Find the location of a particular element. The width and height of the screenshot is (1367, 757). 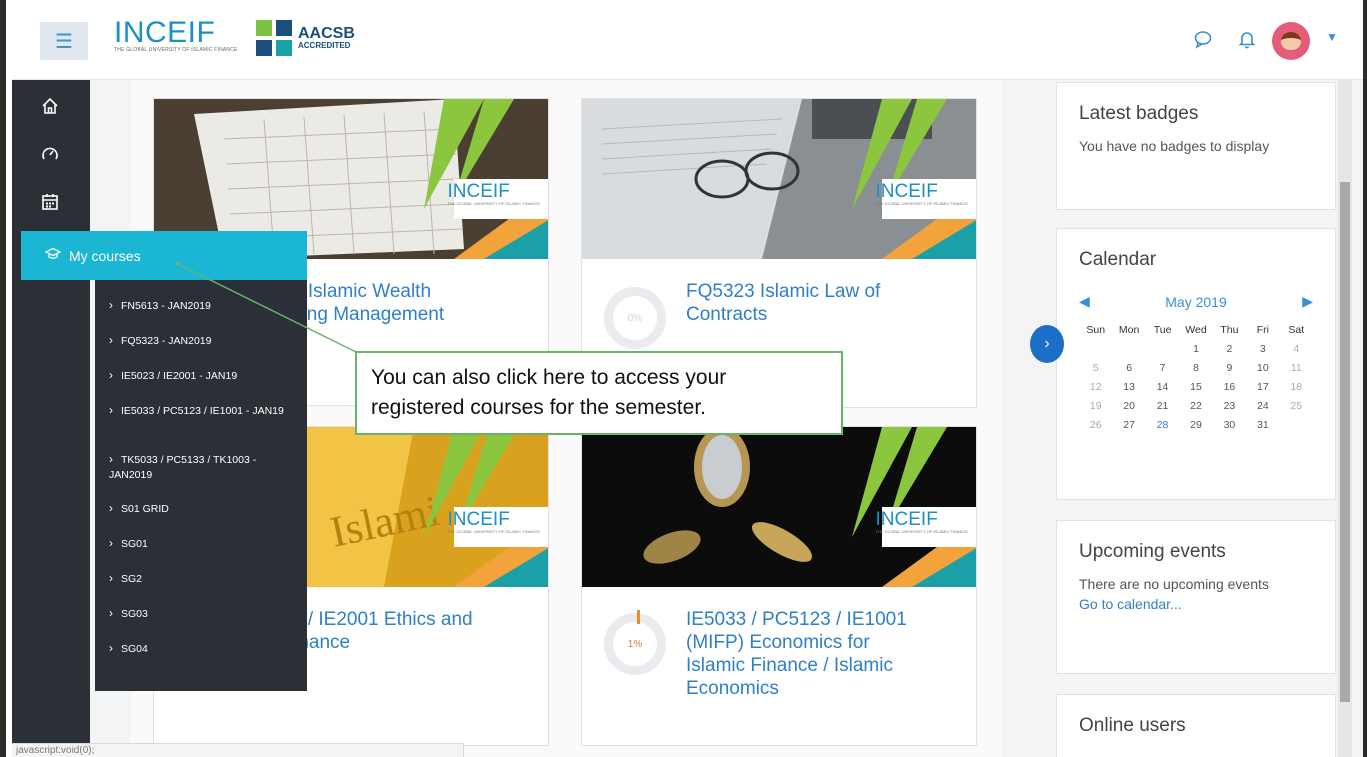

online-users-block: Online users is located at coordinates (1196, 725).